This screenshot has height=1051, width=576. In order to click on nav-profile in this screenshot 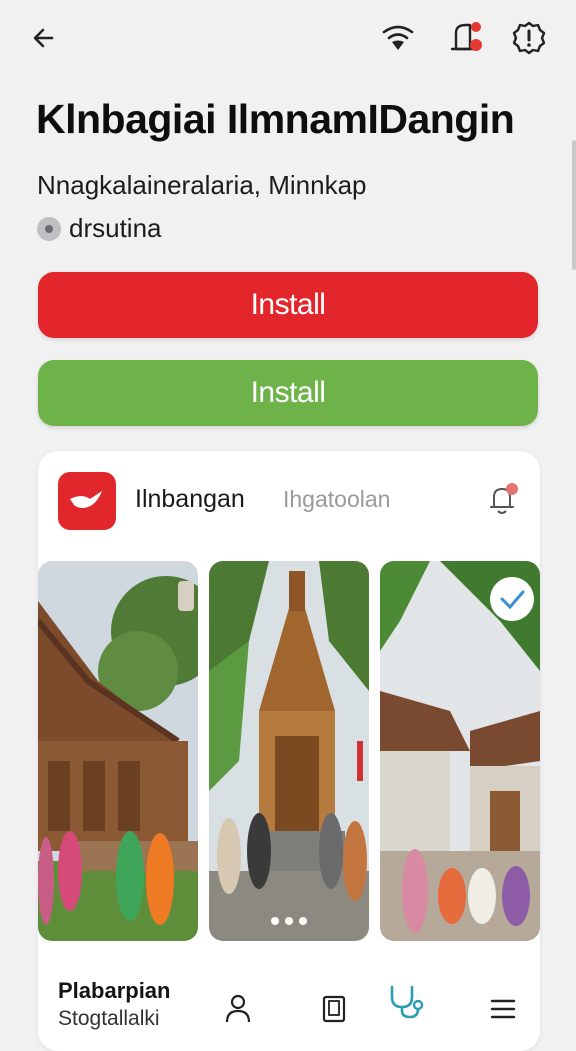, I will do `click(238, 1008)`.